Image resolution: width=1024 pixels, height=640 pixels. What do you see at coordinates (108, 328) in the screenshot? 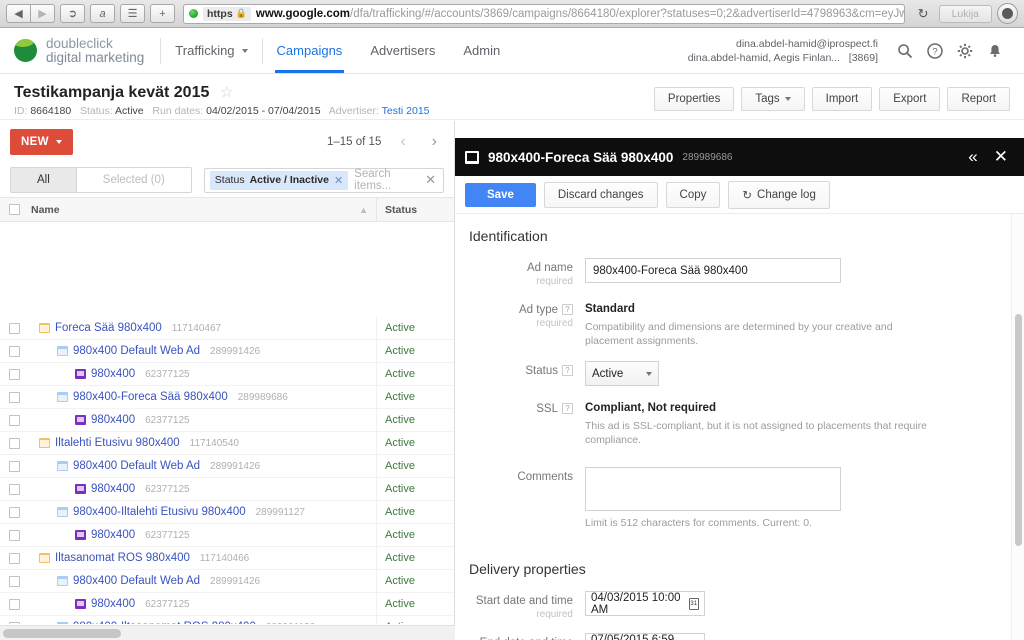
I see `row-name-link: Foreca Sää 980x400` at bounding box center [108, 328].